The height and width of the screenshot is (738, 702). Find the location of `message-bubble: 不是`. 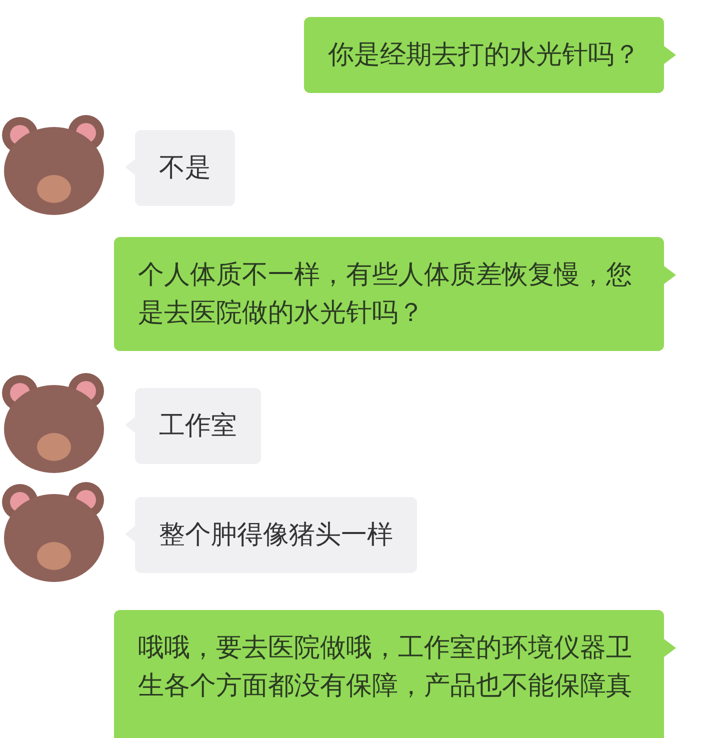

message-bubble: 不是 is located at coordinates (185, 168).